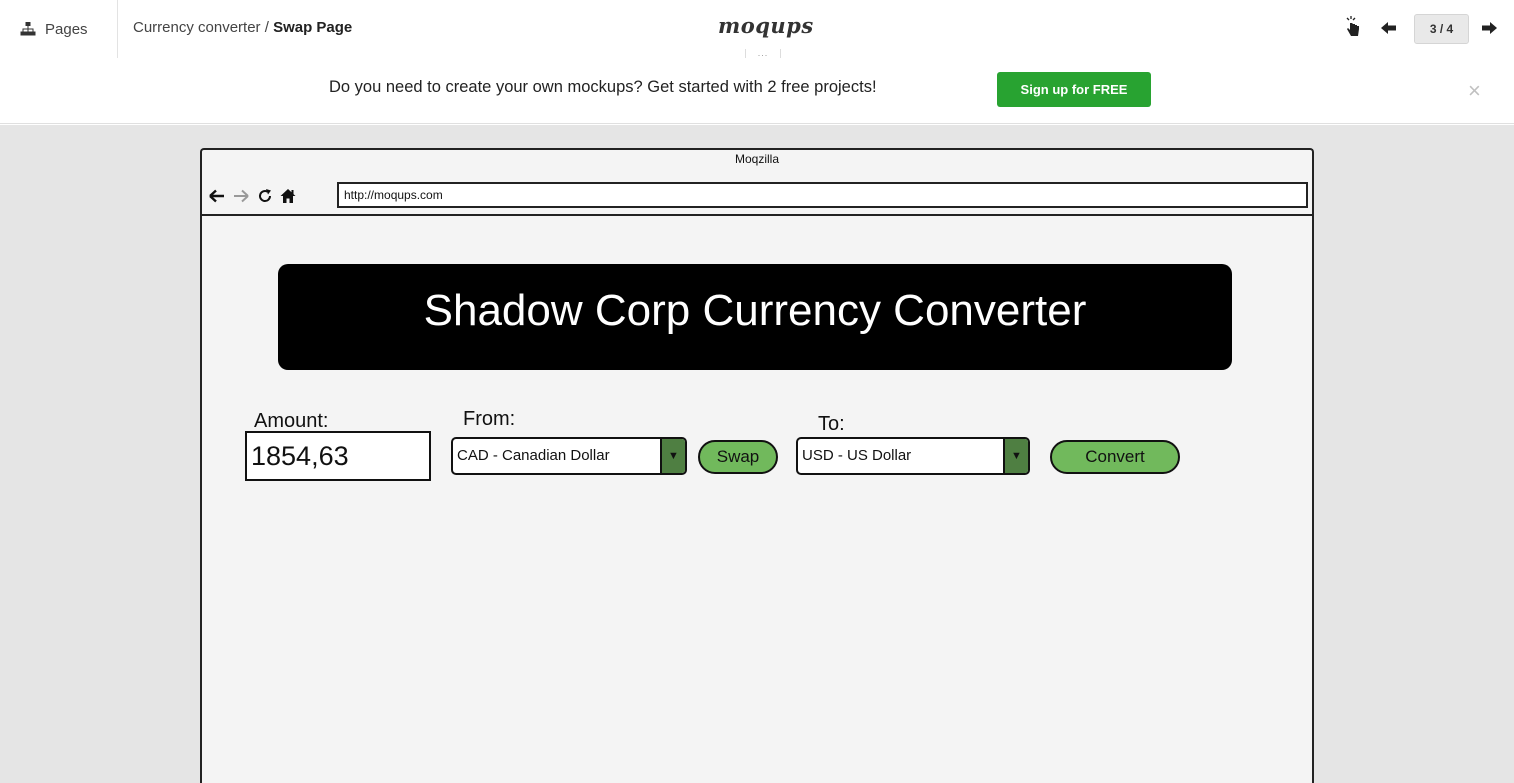  I want to click on pages-button: Pages, so click(59, 29).